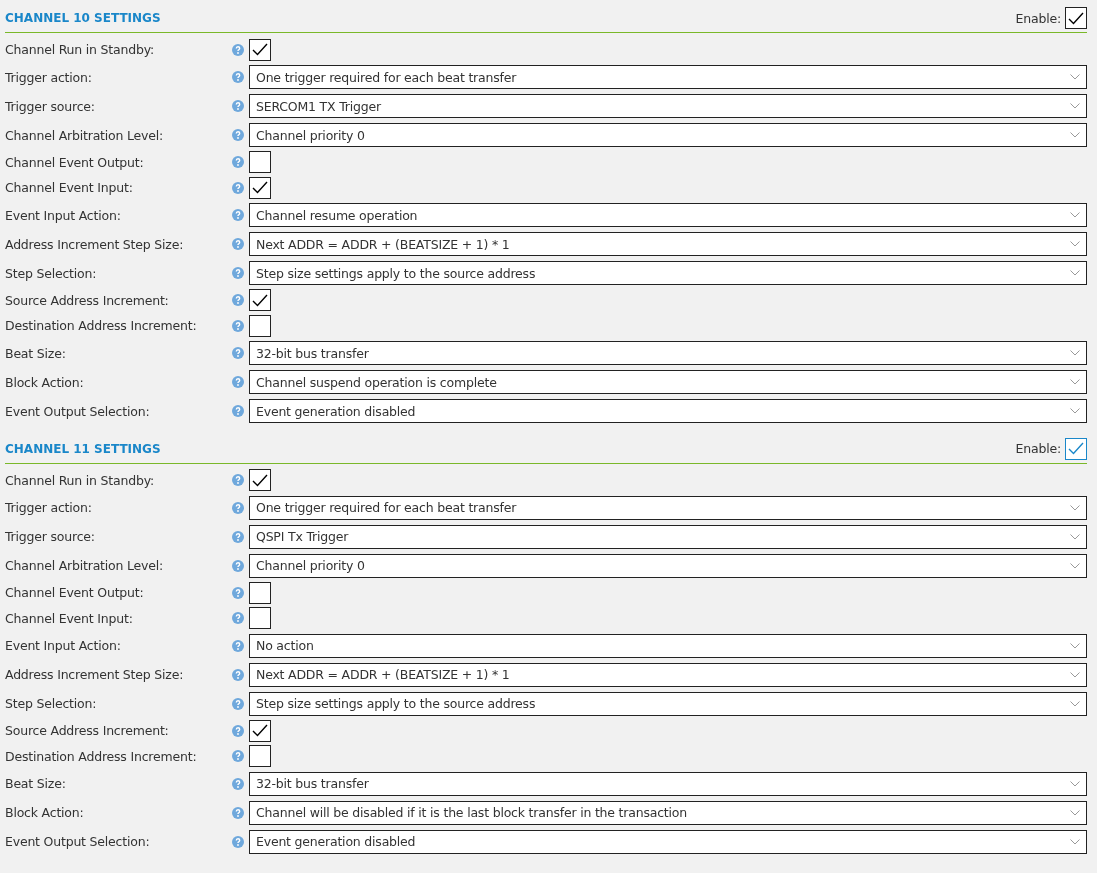 This screenshot has width=1097, height=873. I want to click on field-label: Event Output Selection:, so click(78, 411).